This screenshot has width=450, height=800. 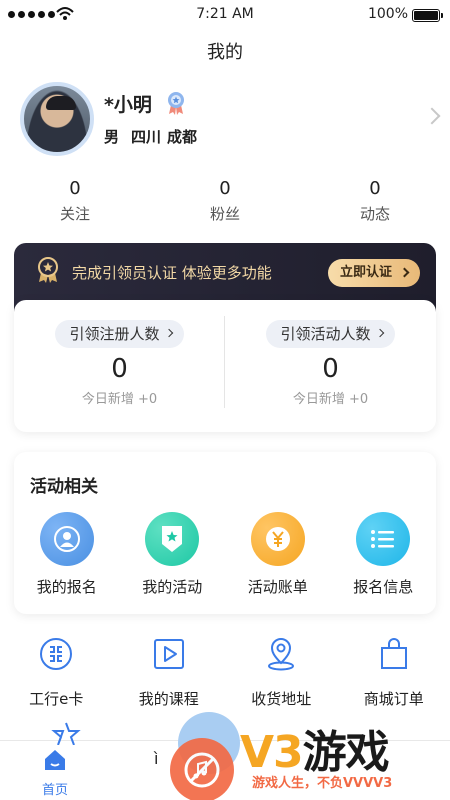 What do you see at coordinates (74, 214) in the screenshot?
I see `stat-label: 关注` at bounding box center [74, 214].